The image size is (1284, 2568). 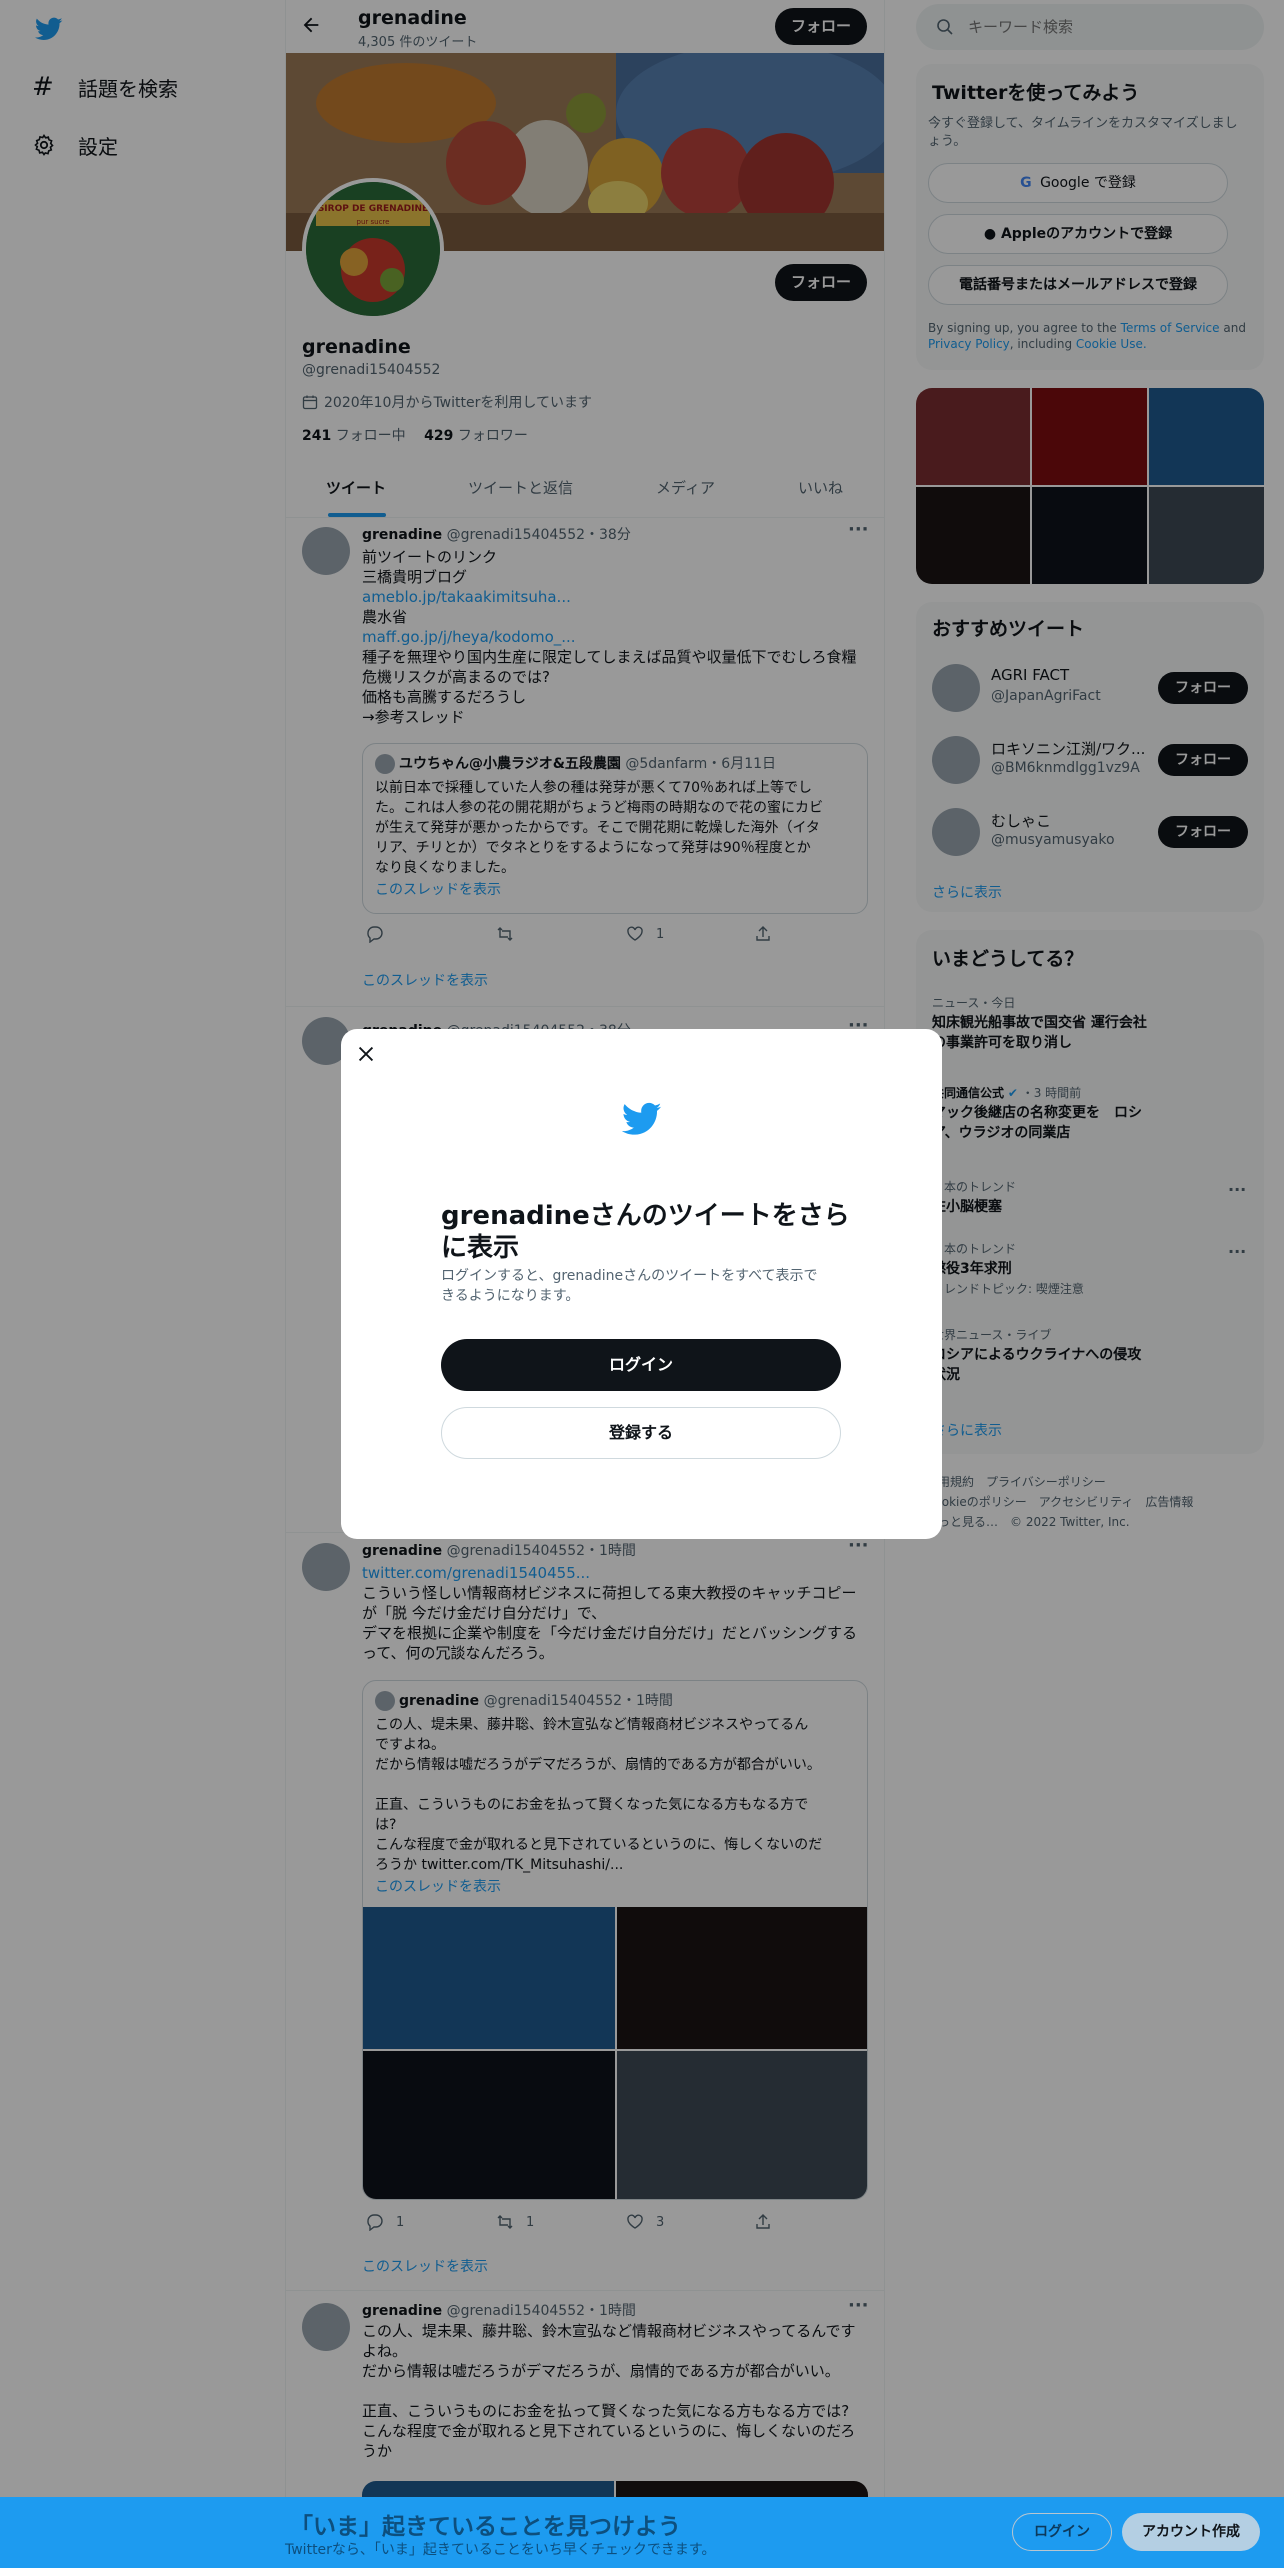 I want to click on bottom-signup-button: アカウント作成, so click(x=1191, y=2532).